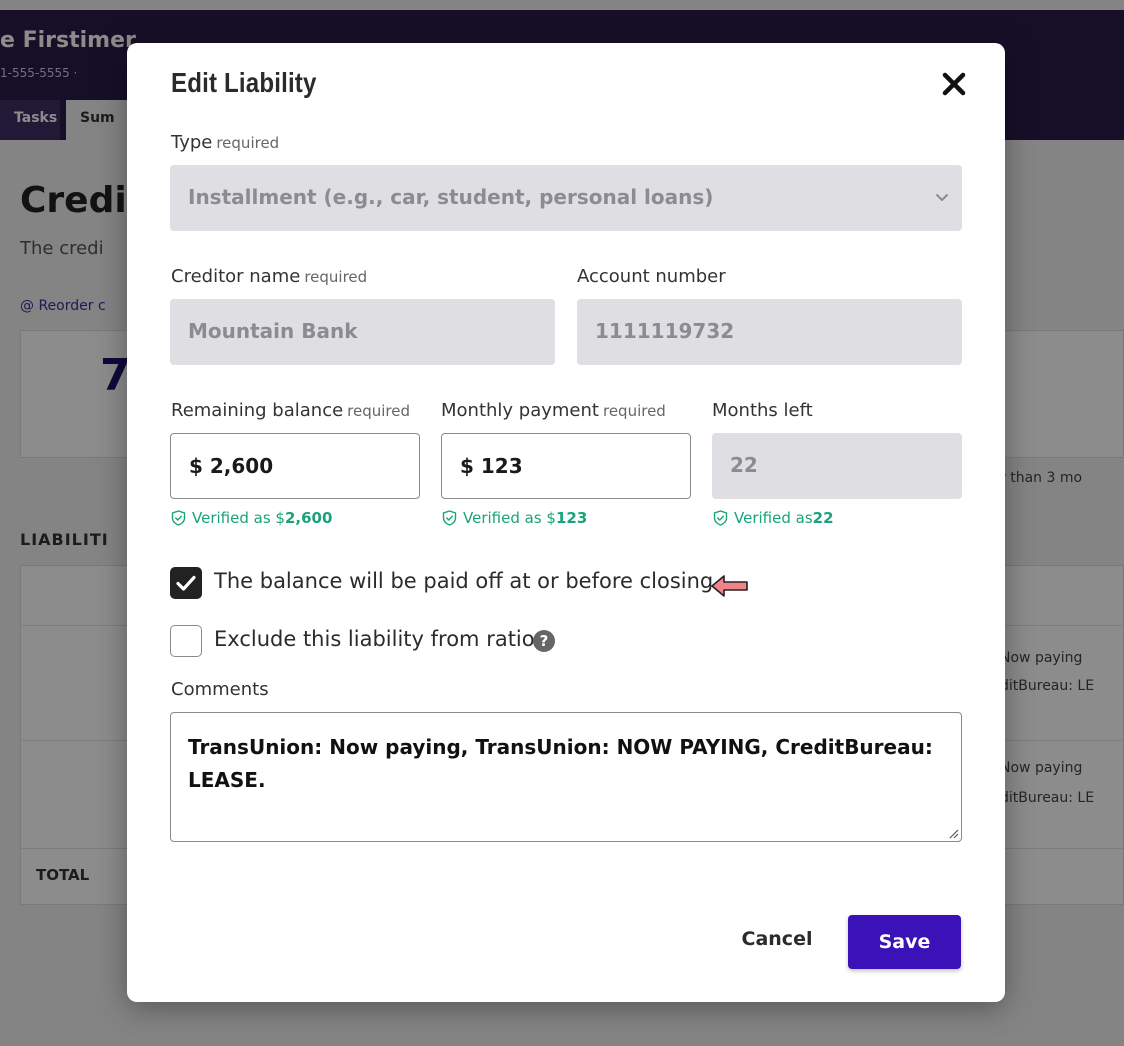 Image resolution: width=1124 pixels, height=1046 pixels. Describe the element at coordinates (744, 465) in the screenshot. I see `months-left-value: 22` at that location.